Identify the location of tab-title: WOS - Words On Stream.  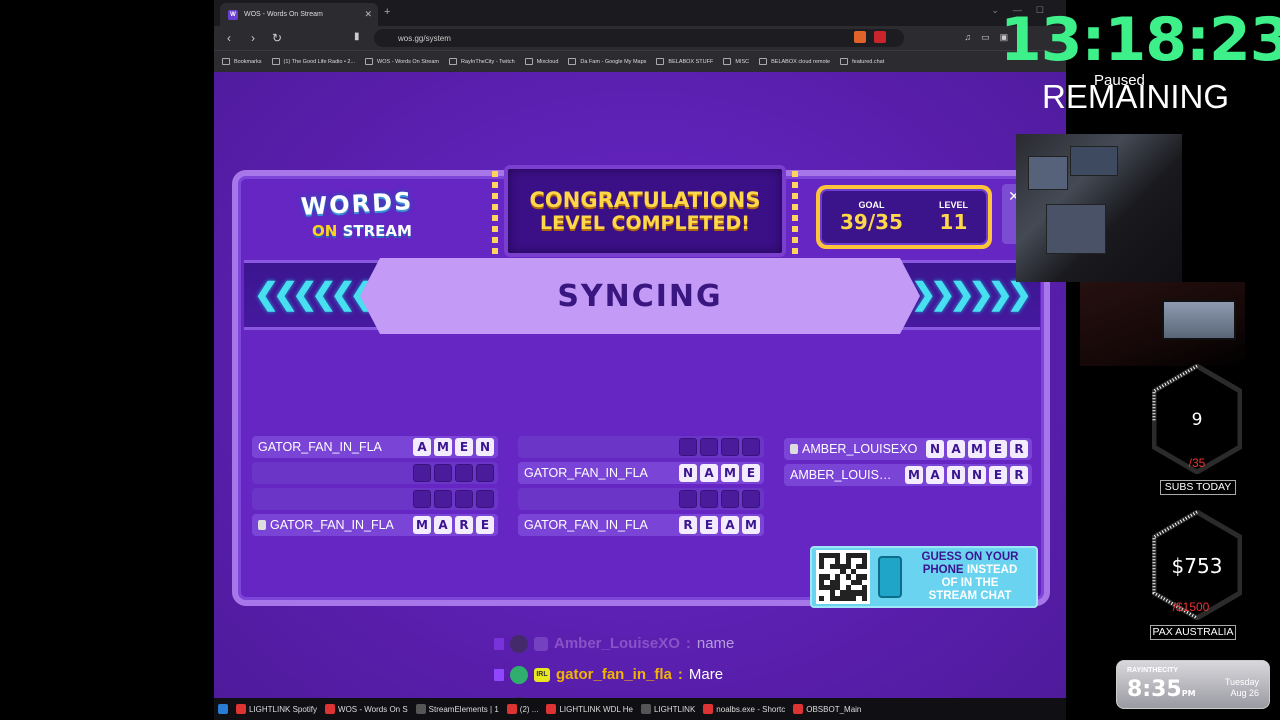
(283, 14).